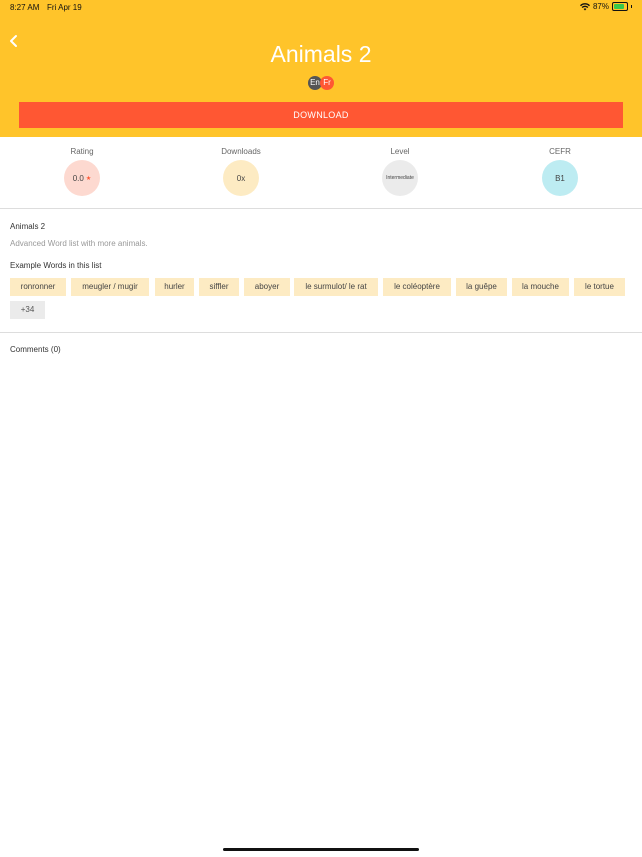  What do you see at coordinates (584, 6) in the screenshot?
I see `wifi-icon` at bounding box center [584, 6].